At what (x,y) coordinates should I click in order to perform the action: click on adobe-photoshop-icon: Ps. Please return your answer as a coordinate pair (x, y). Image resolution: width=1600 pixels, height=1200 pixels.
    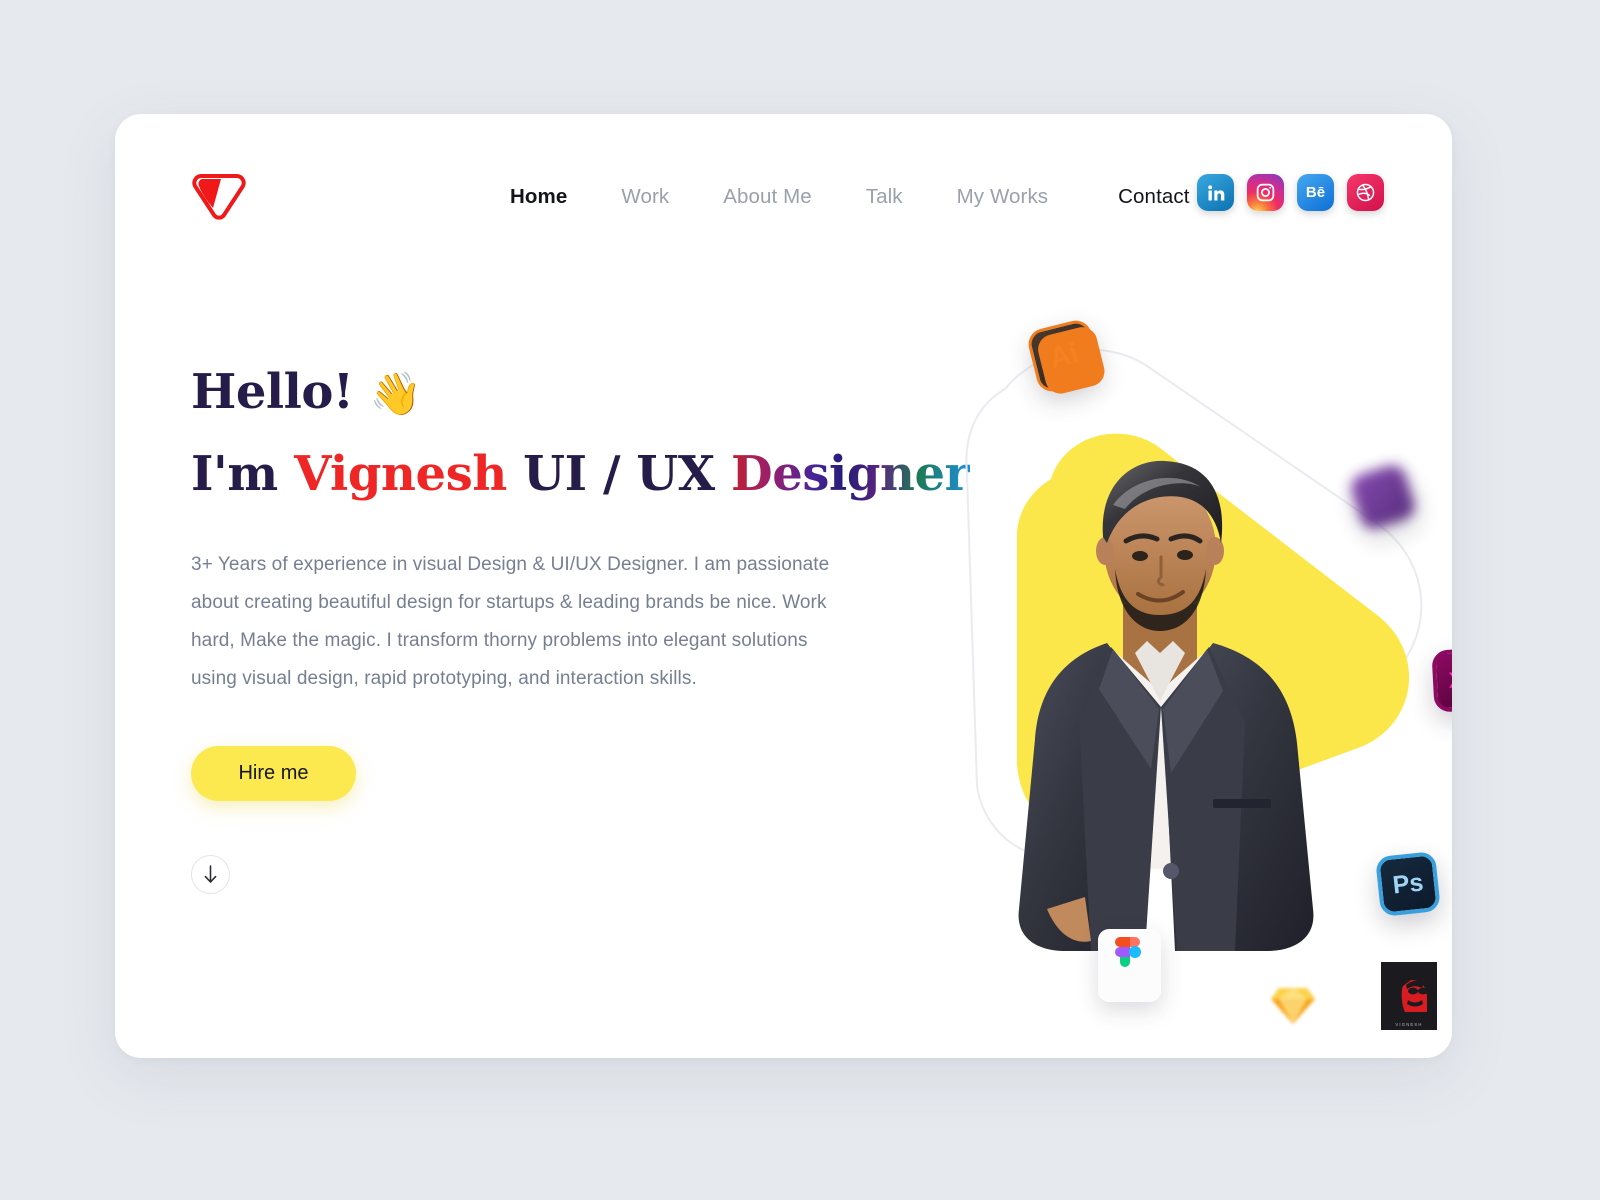
    Looking at the image, I should click on (1408, 884).